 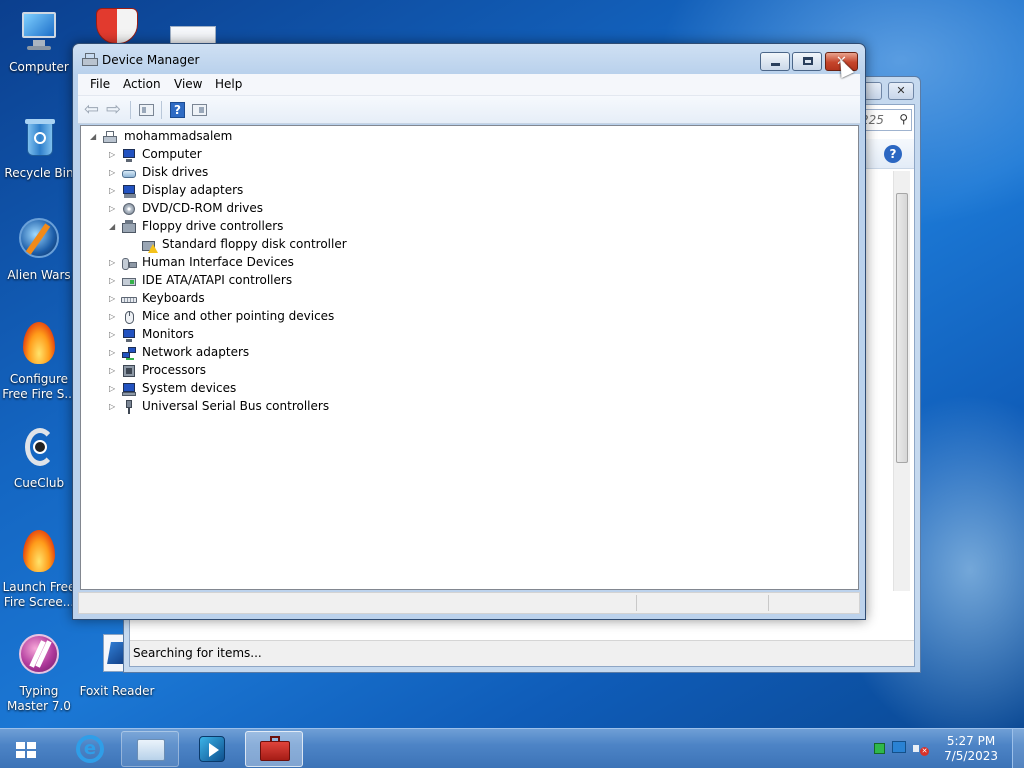 I want to click on back-arrow-icon: ⇦, so click(x=93, y=110).